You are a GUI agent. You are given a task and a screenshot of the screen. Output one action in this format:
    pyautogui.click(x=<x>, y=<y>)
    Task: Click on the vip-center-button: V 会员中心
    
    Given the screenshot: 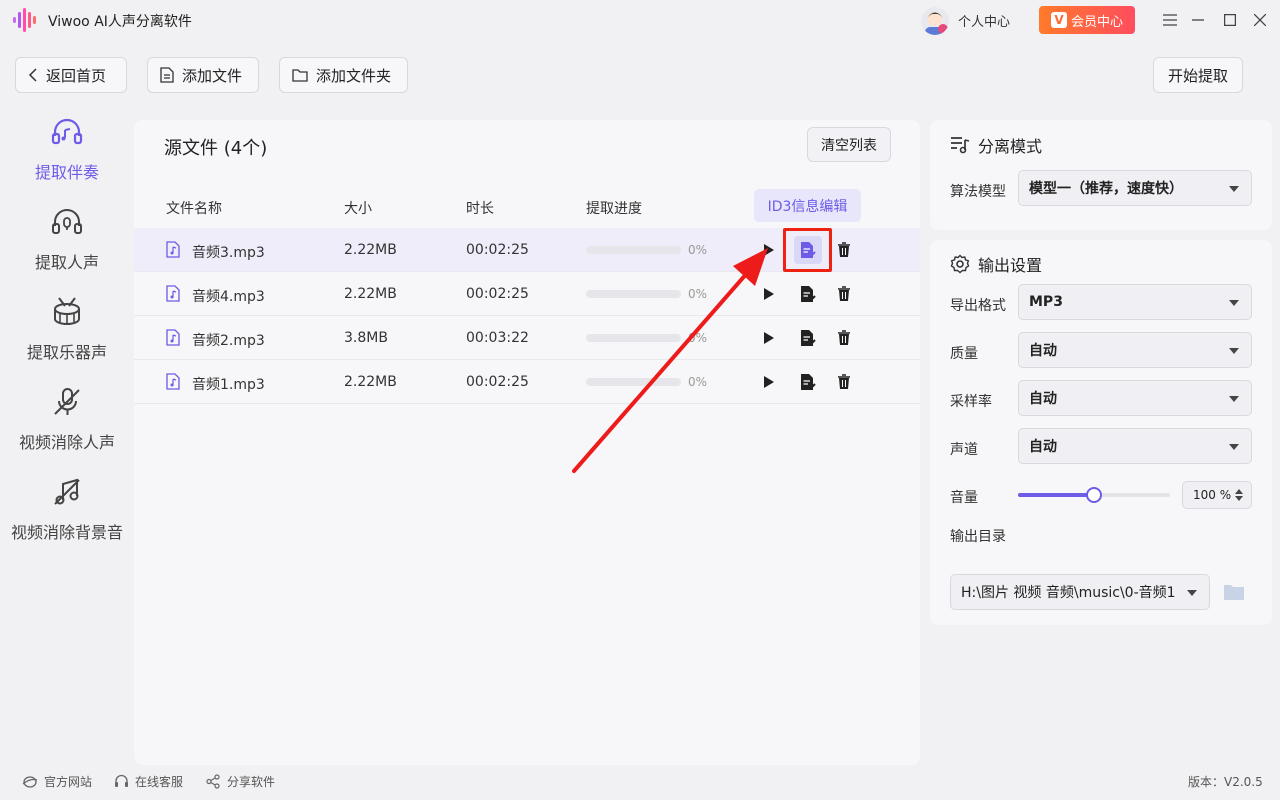 What is the action you would take?
    pyautogui.click(x=1087, y=20)
    